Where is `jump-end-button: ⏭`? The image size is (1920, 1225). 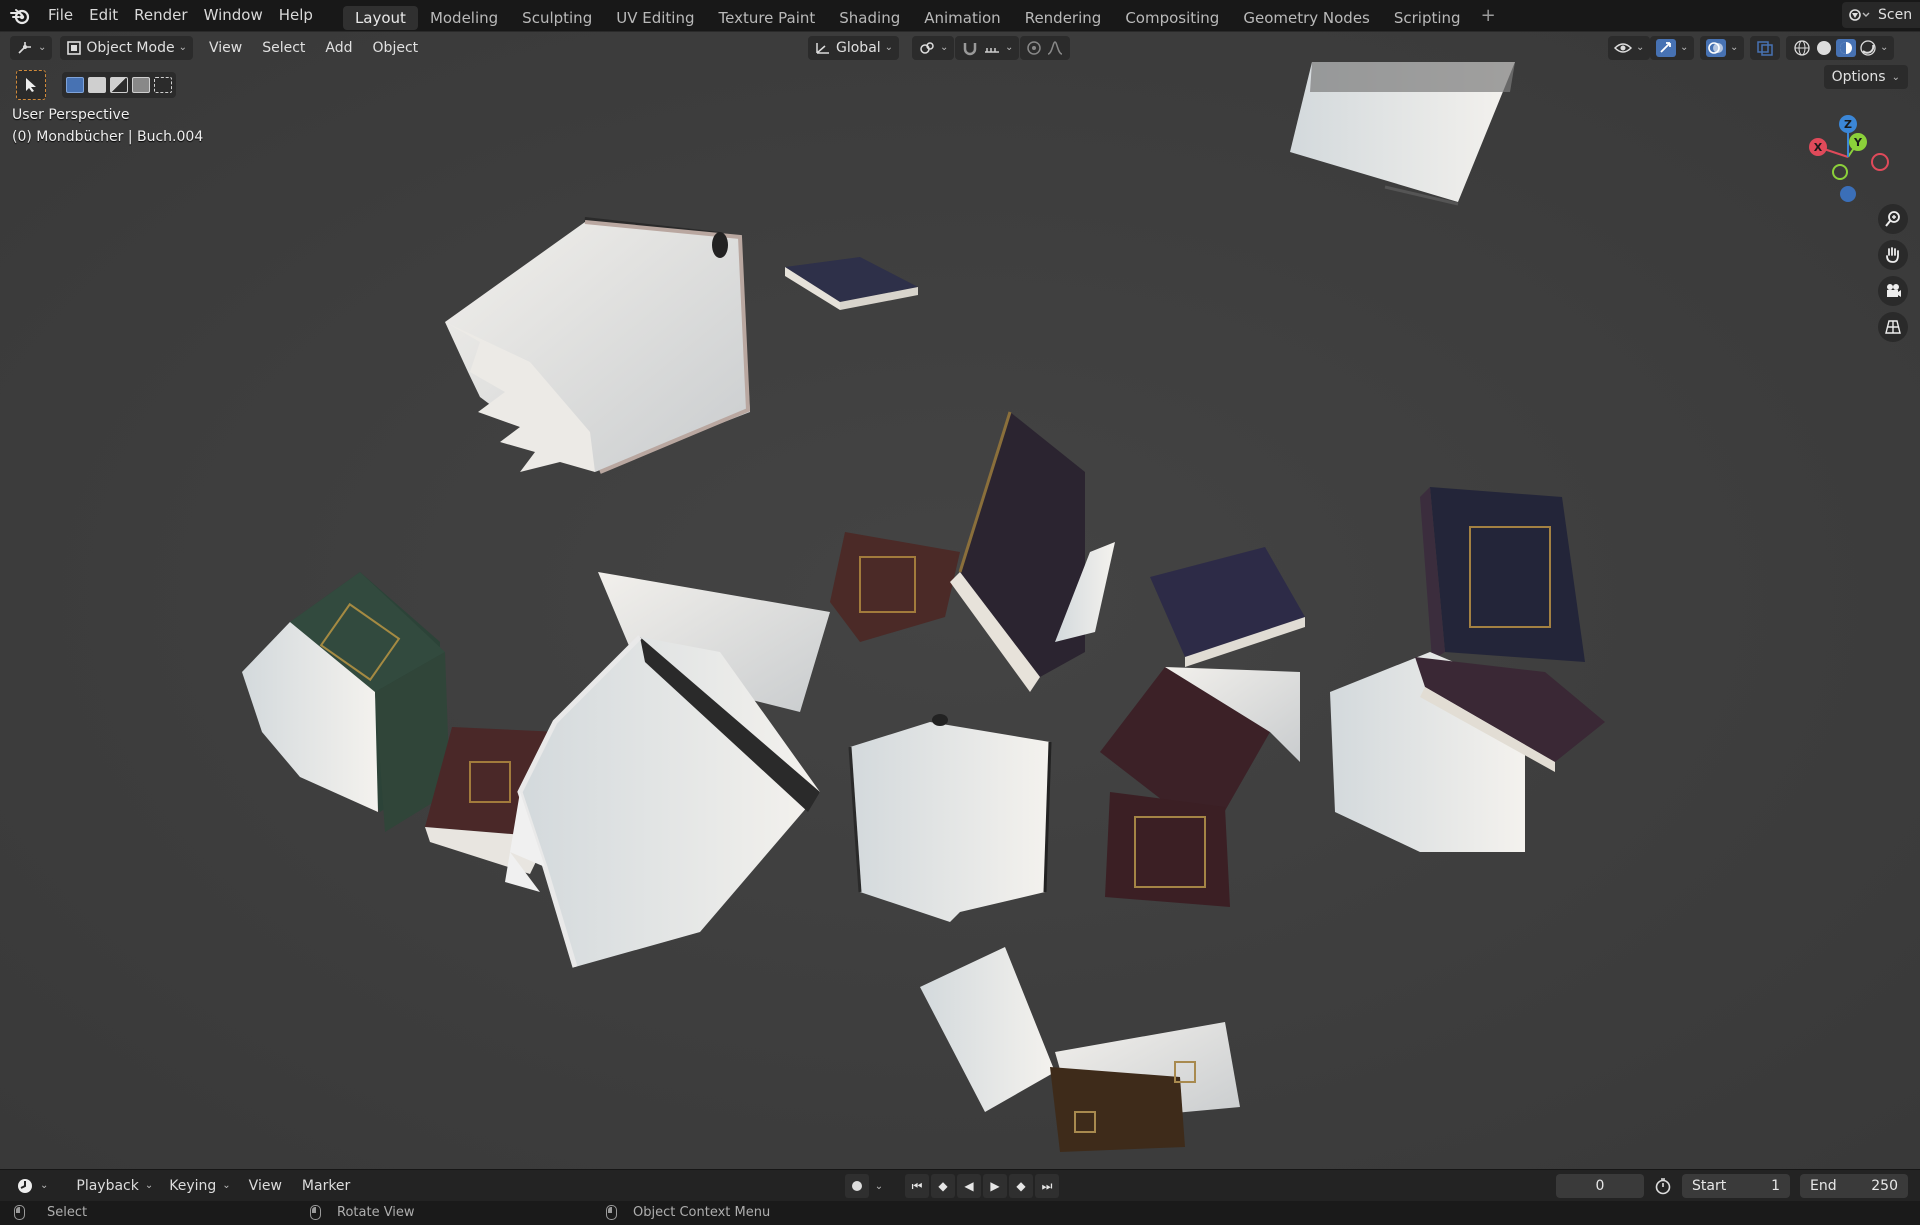 jump-end-button: ⏭ is located at coordinates (1047, 1186).